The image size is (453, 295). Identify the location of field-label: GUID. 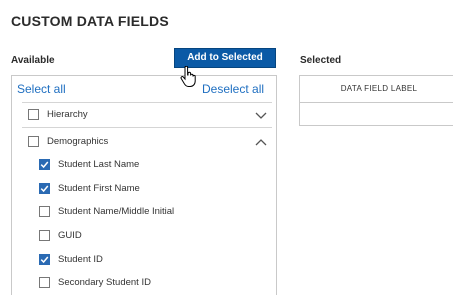
(70, 235).